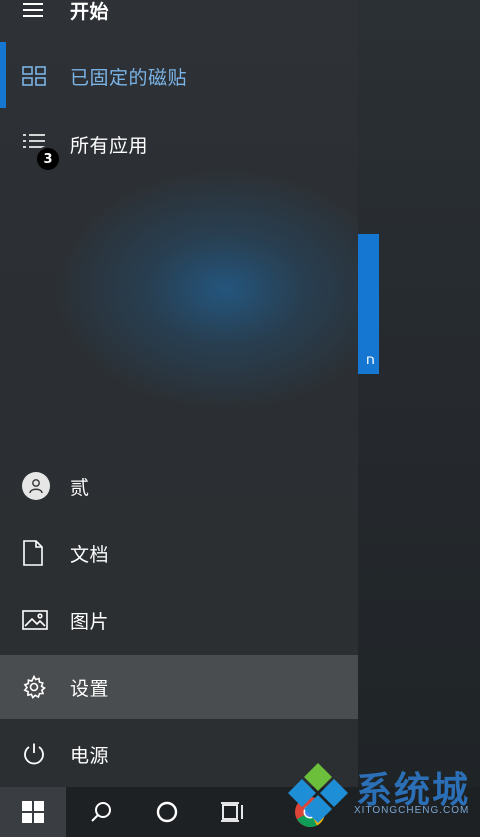 This screenshot has width=480, height=837. I want to click on list-icon: 3, so click(35, 152).